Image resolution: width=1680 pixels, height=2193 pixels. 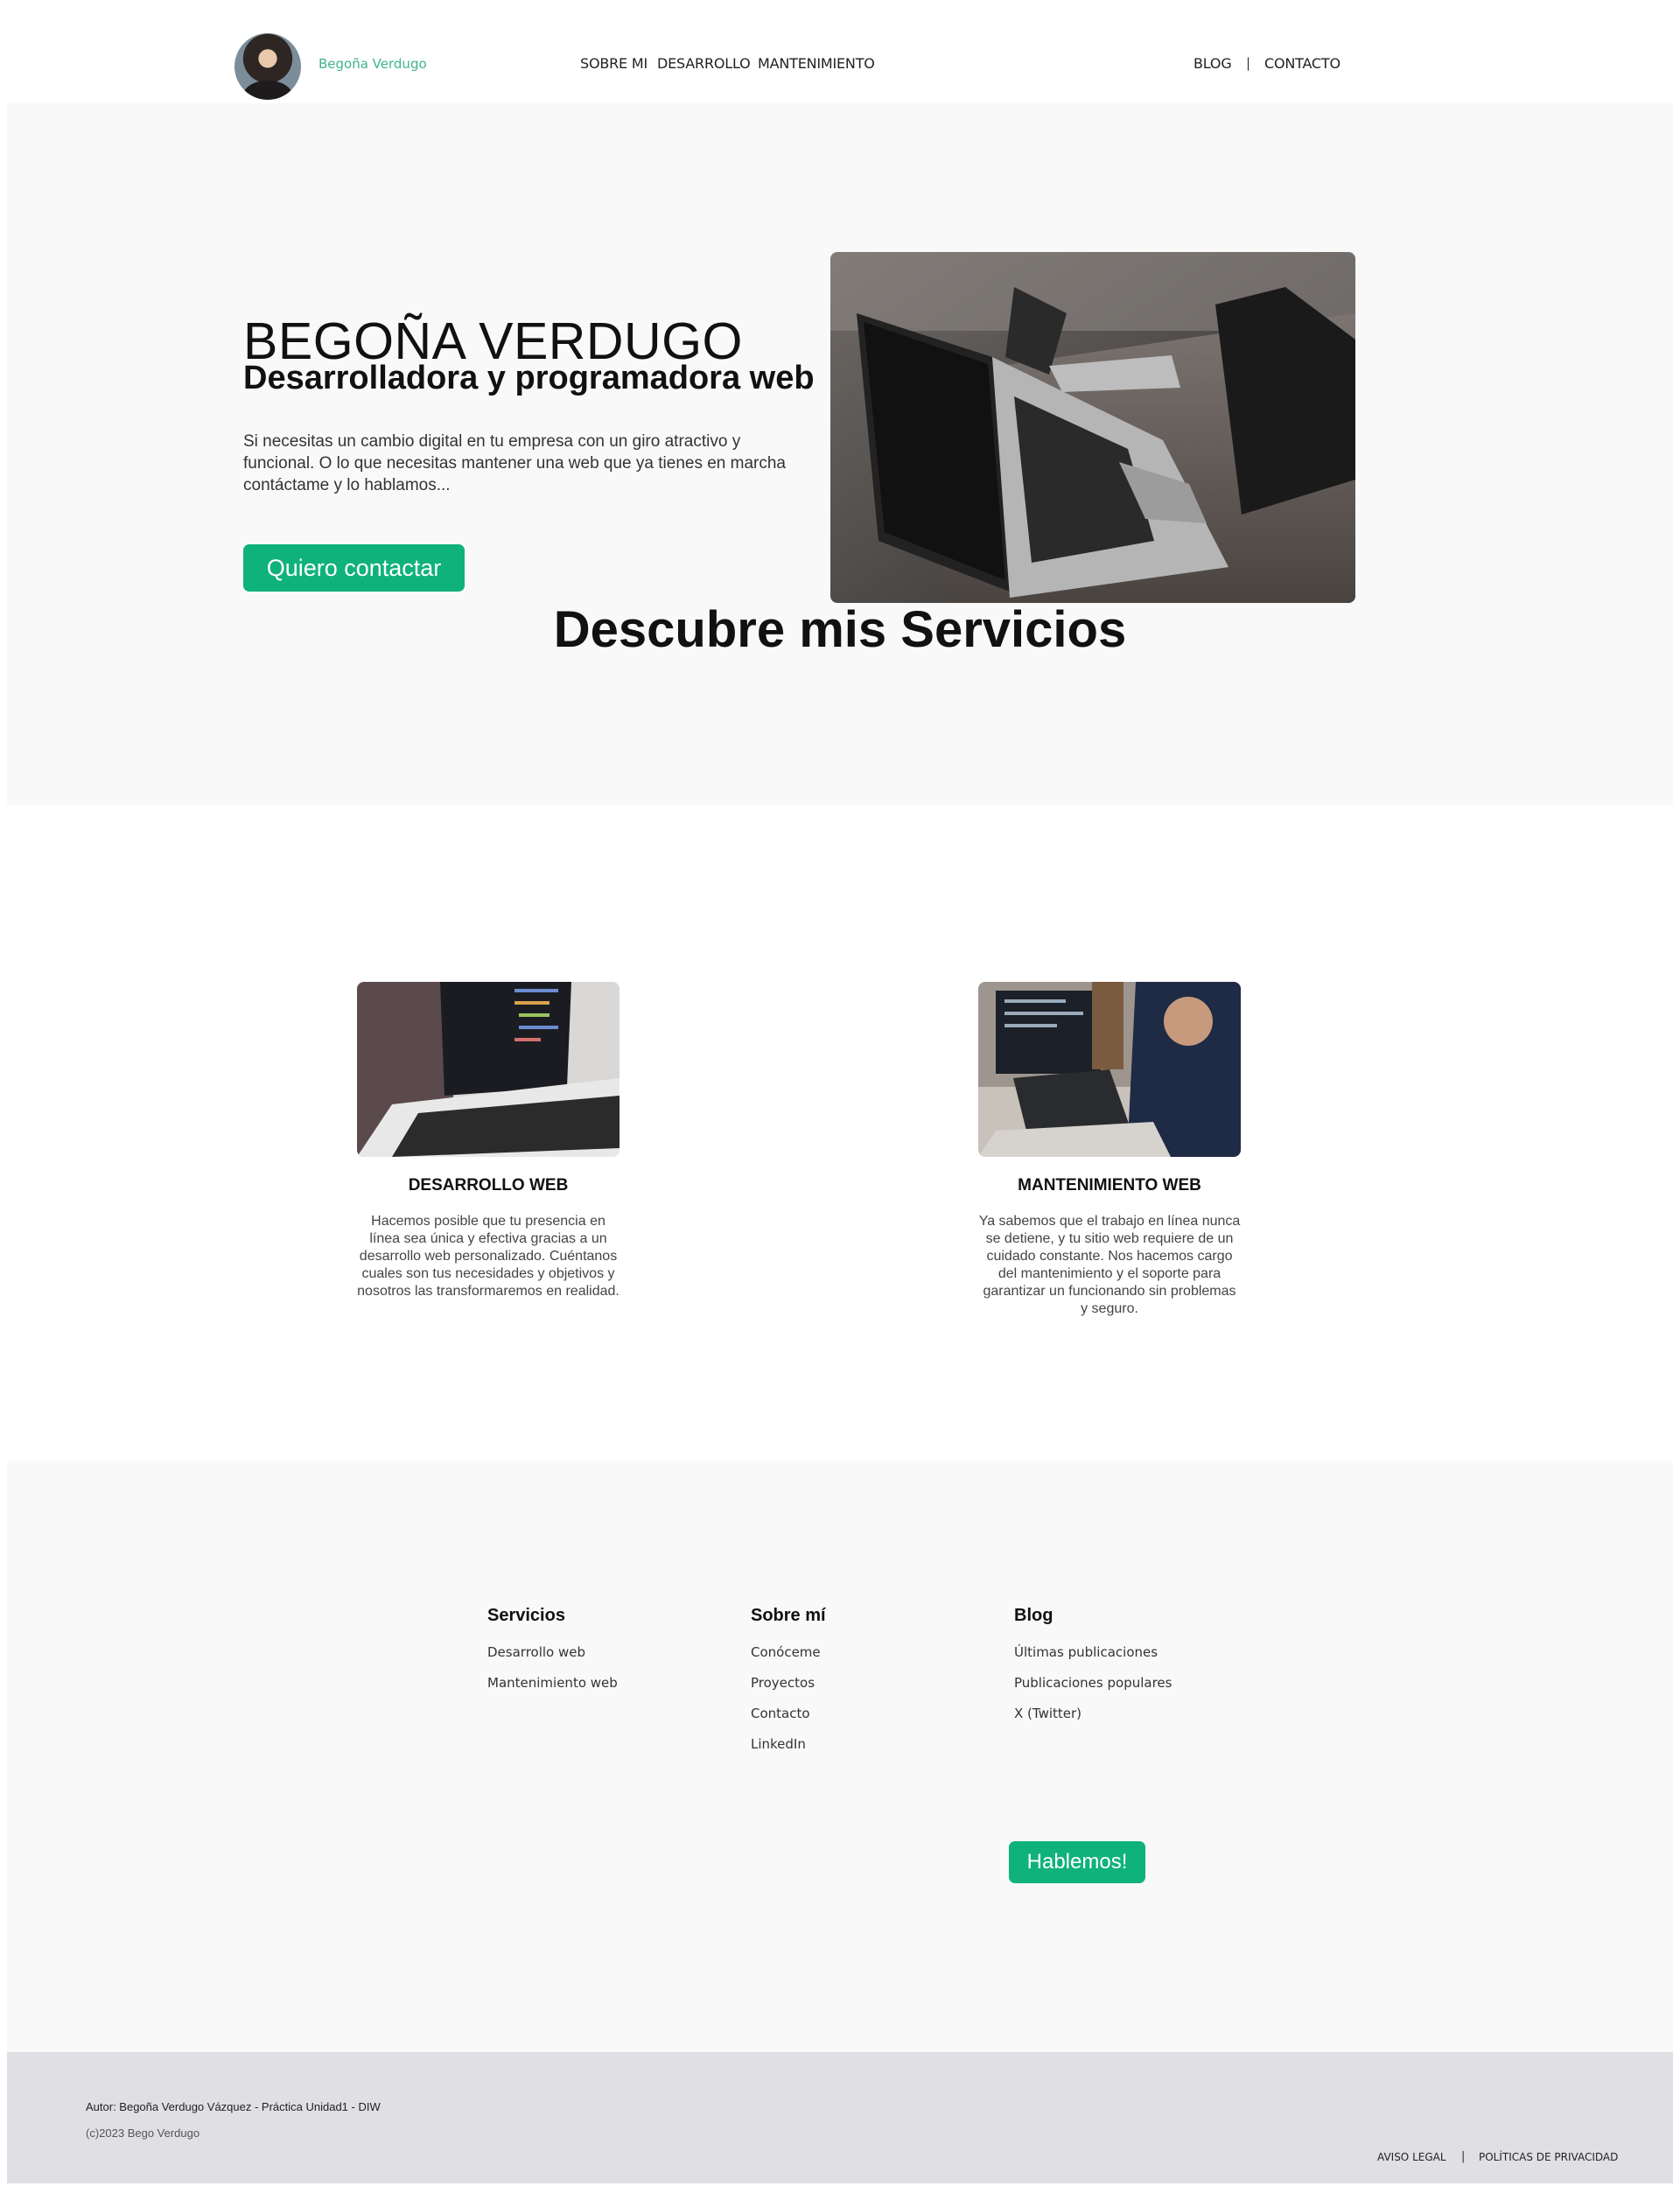 I want to click on footer-link-twitter: X (Twitter), so click(x=1048, y=1713).